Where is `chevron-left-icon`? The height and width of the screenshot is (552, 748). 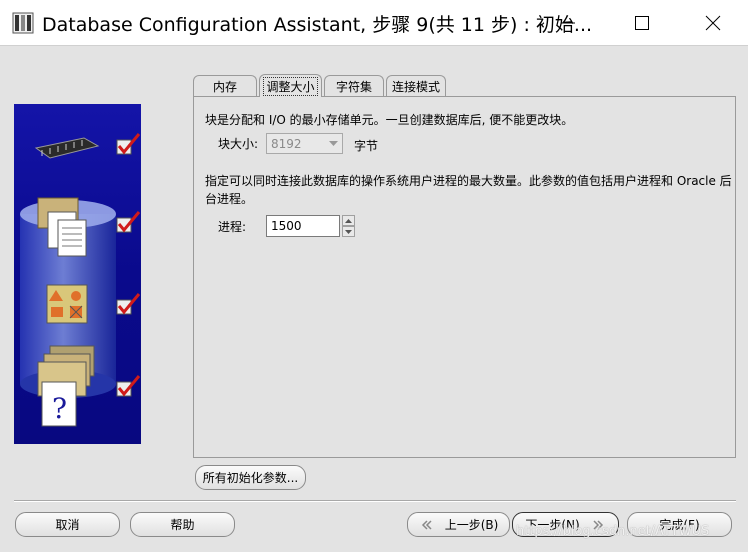 chevron-left-icon is located at coordinates (426, 524).